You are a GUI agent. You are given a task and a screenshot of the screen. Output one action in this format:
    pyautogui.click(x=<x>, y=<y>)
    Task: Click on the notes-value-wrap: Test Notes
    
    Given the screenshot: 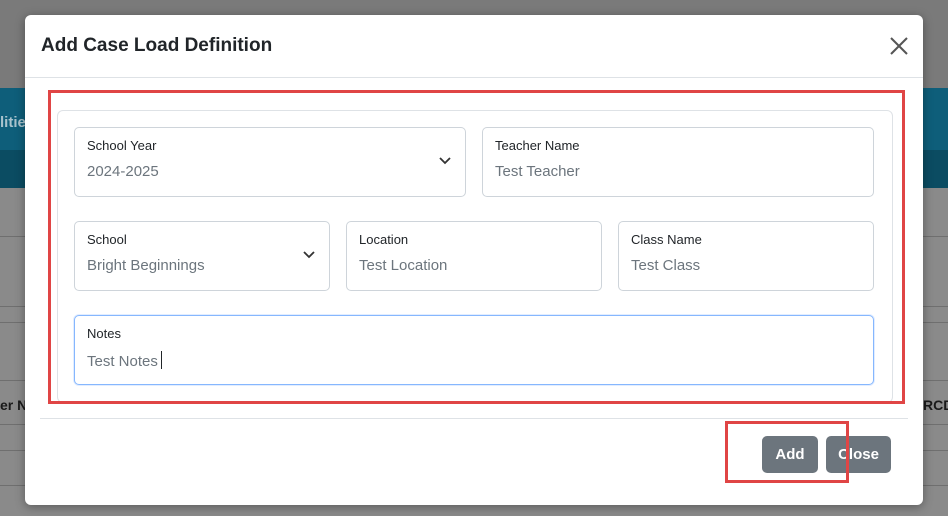 What is the action you would take?
    pyautogui.click(x=124, y=360)
    